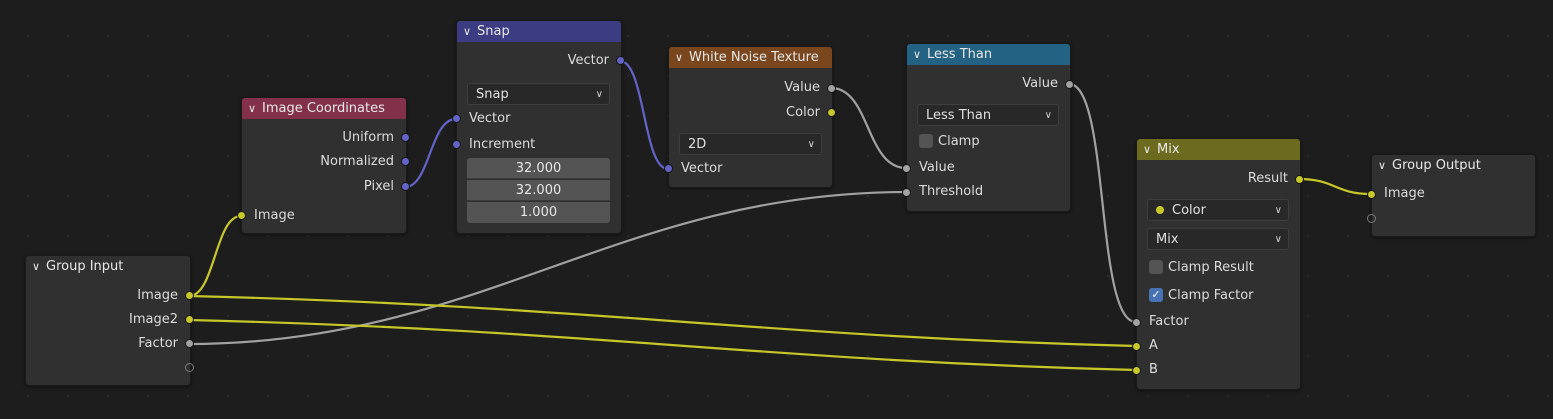 The height and width of the screenshot is (419, 1553). I want to click on color-socket-icon, so click(1160, 209).